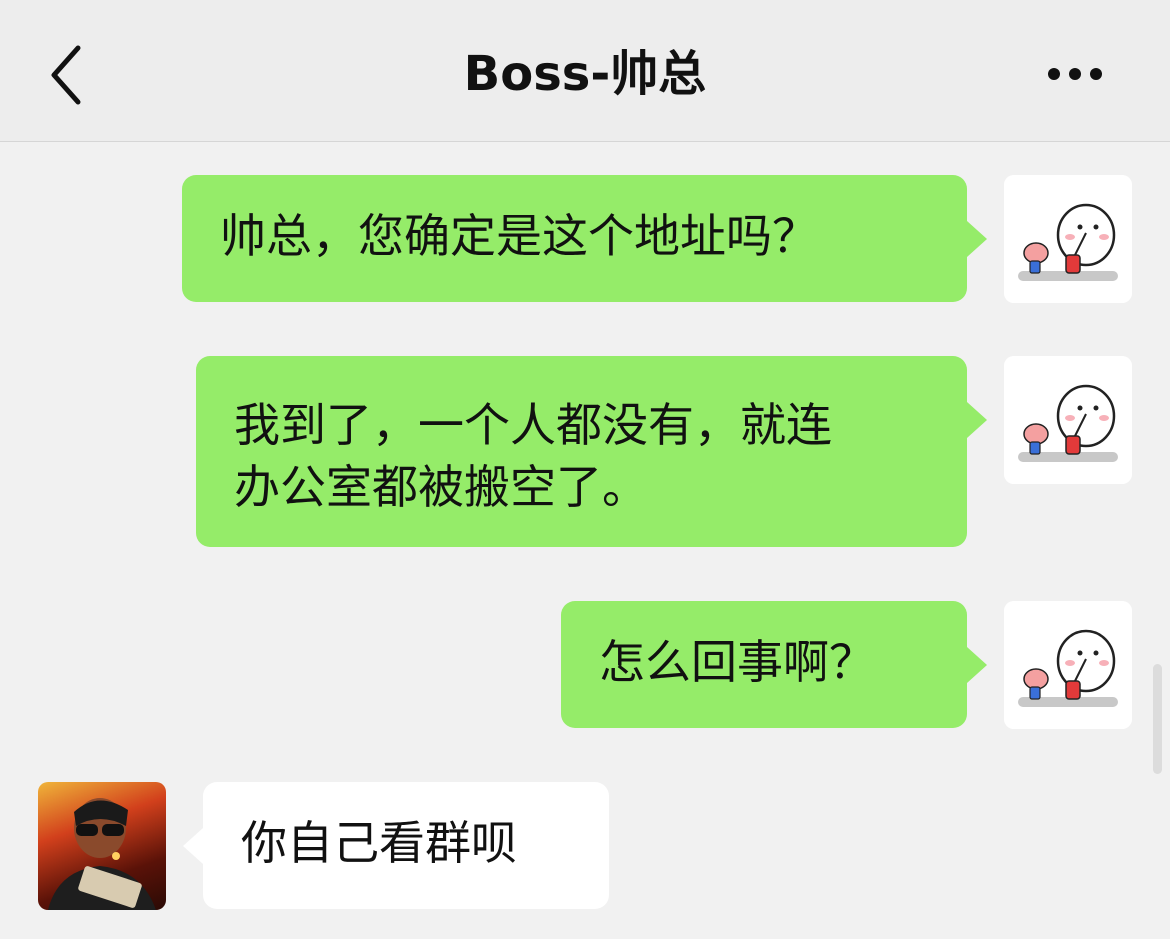 This screenshot has height=939, width=1170. What do you see at coordinates (379, 843) in the screenshot?
I see `message-text: 你自己看群呗` at bounding box center [379, 843].